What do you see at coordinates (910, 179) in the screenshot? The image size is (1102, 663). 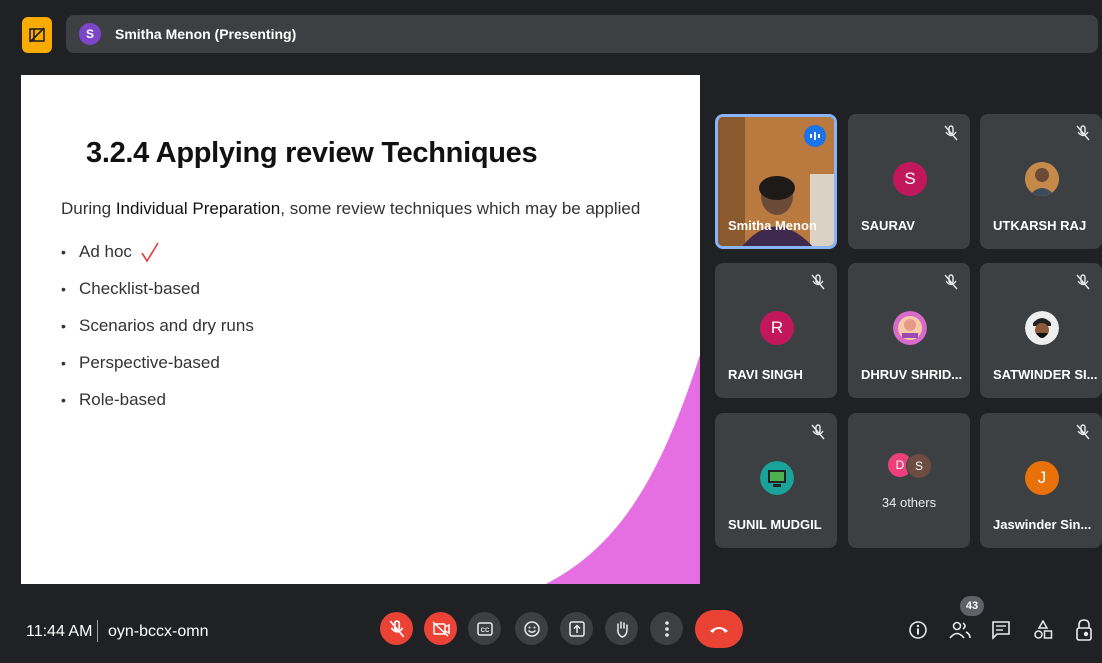 I see `participant-avatar: S` at bounding box center [910, 179].